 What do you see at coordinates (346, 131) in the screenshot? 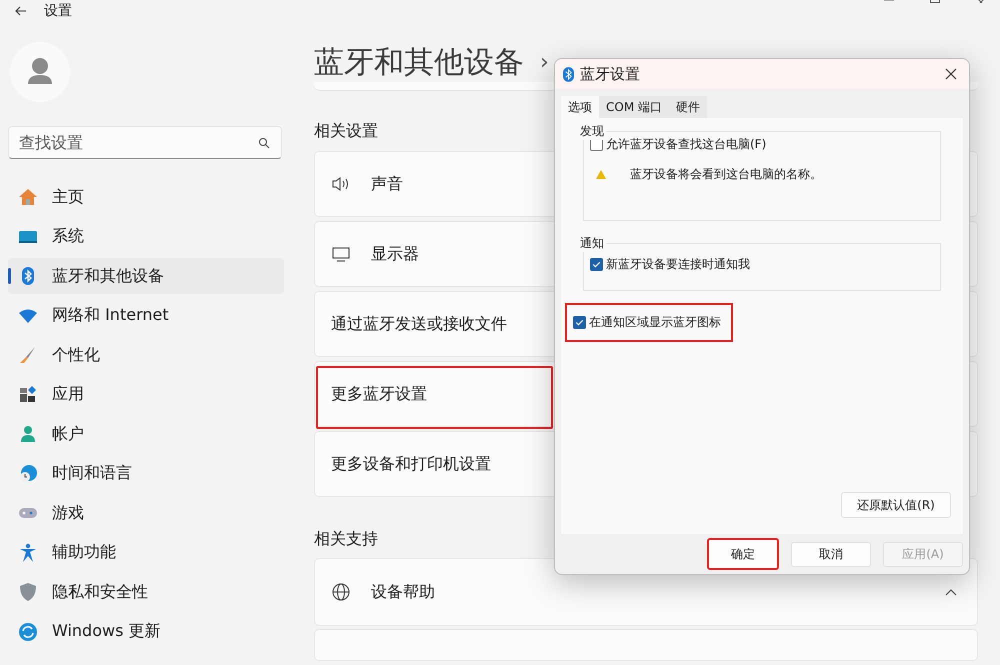
I see `section-heading: 相关设置` at bounding box center [346, 131].